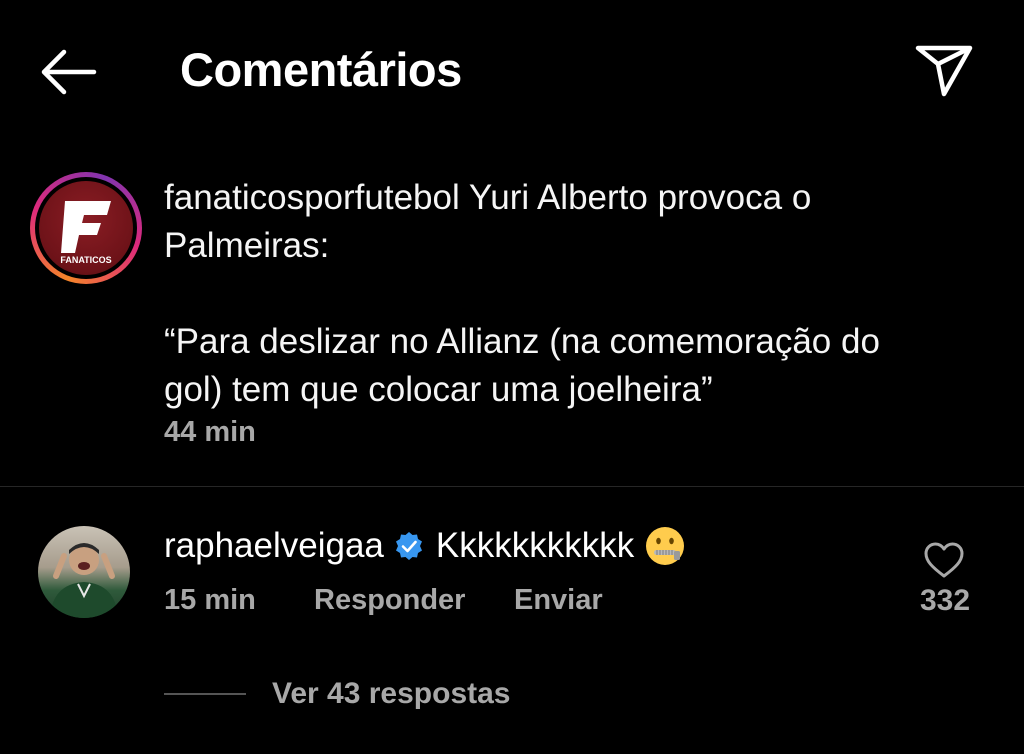  Describe the element at coordinates (945, 600) in the screenshot. I see `like-count: 332` at that location.